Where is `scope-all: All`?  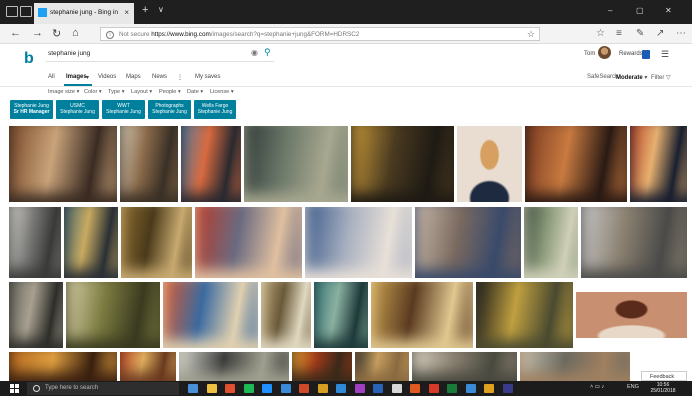 scope-all: All is located at coordinates (51, 77).